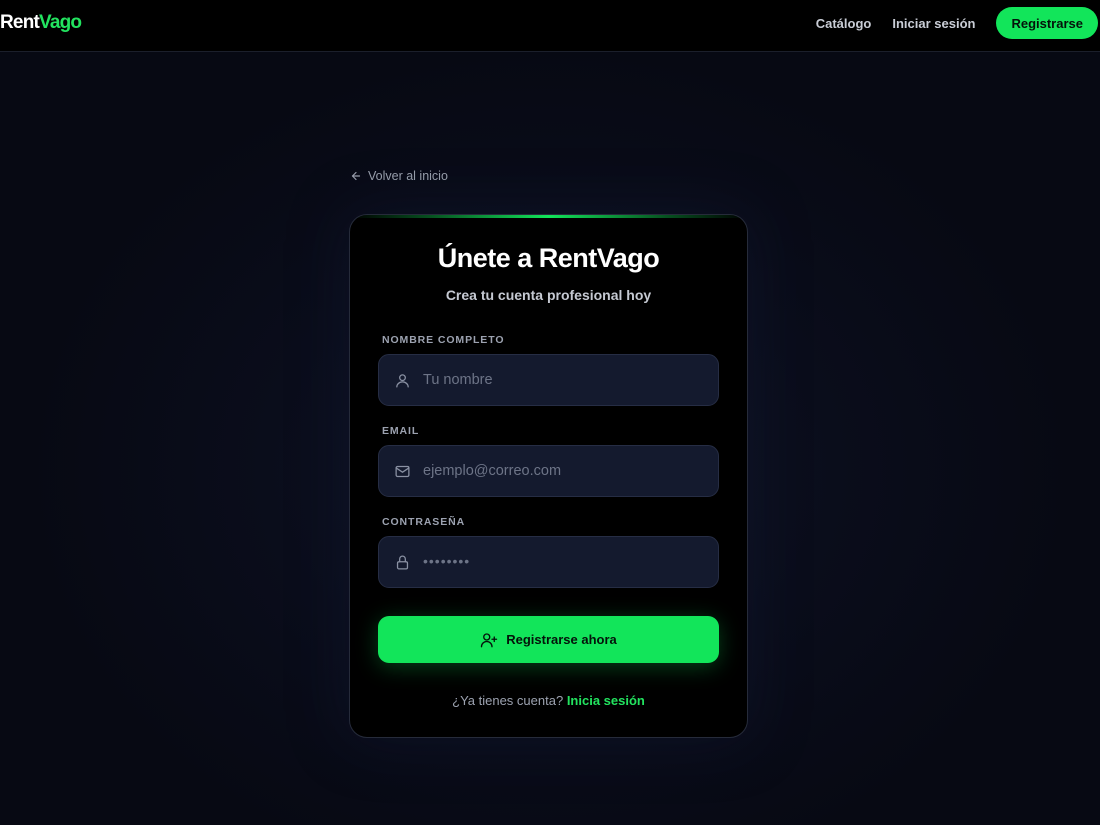 Image resolution: width=1100 pixels, height=825 pixels. What do you see at coordinates (548, 295) in the screenshot?
I see `card-subtitle: Crea tu cuenta profesional hoy` at bounding box center [548, 295].